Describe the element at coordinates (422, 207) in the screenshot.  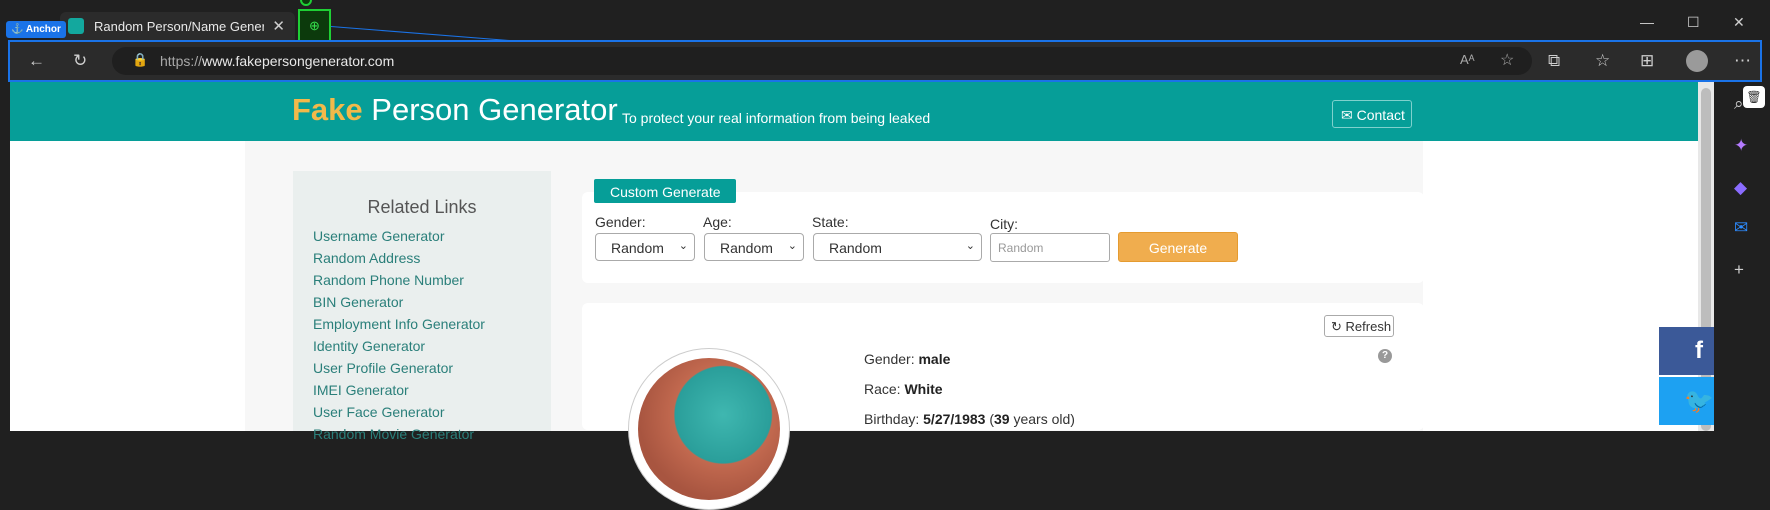
I see `related-links-title: Related Links` at that location.